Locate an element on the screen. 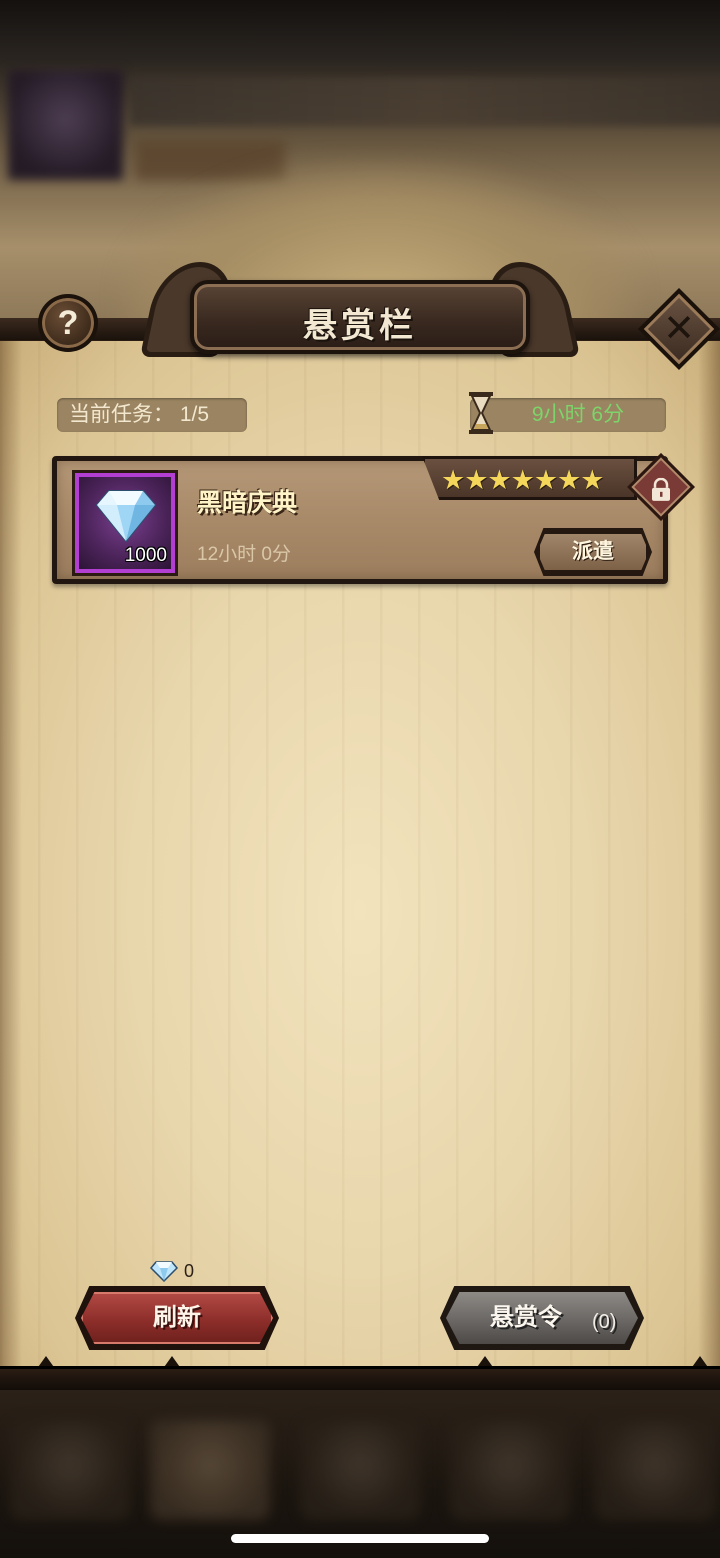 The width and height of the screenshot is (720, 1558). refresh-timer: 9小时 6分 is located at coordinates (568, 415).